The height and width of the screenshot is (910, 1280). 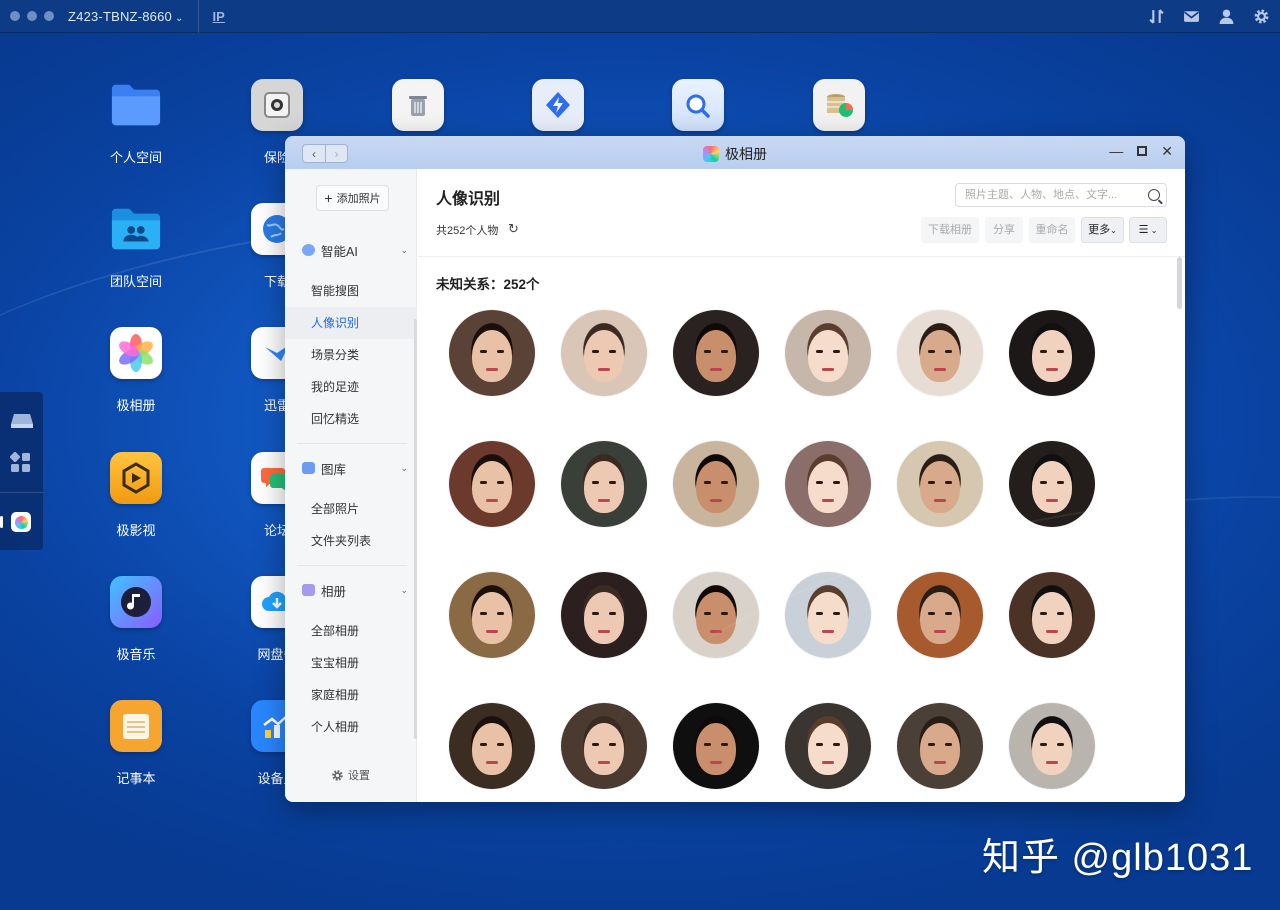 What do you see at coordinates (351, 663) in the screenshot?
I see `sidebar-item-baby-album: 宝宝相册` at bounding box center [351, 663].